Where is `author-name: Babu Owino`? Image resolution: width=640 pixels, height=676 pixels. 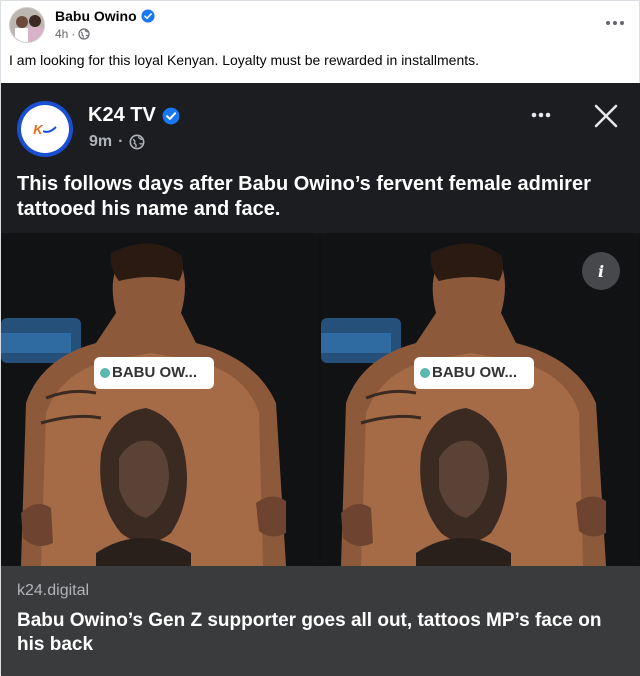 author-name: Babu Owino is located at coordinates (105, 16).